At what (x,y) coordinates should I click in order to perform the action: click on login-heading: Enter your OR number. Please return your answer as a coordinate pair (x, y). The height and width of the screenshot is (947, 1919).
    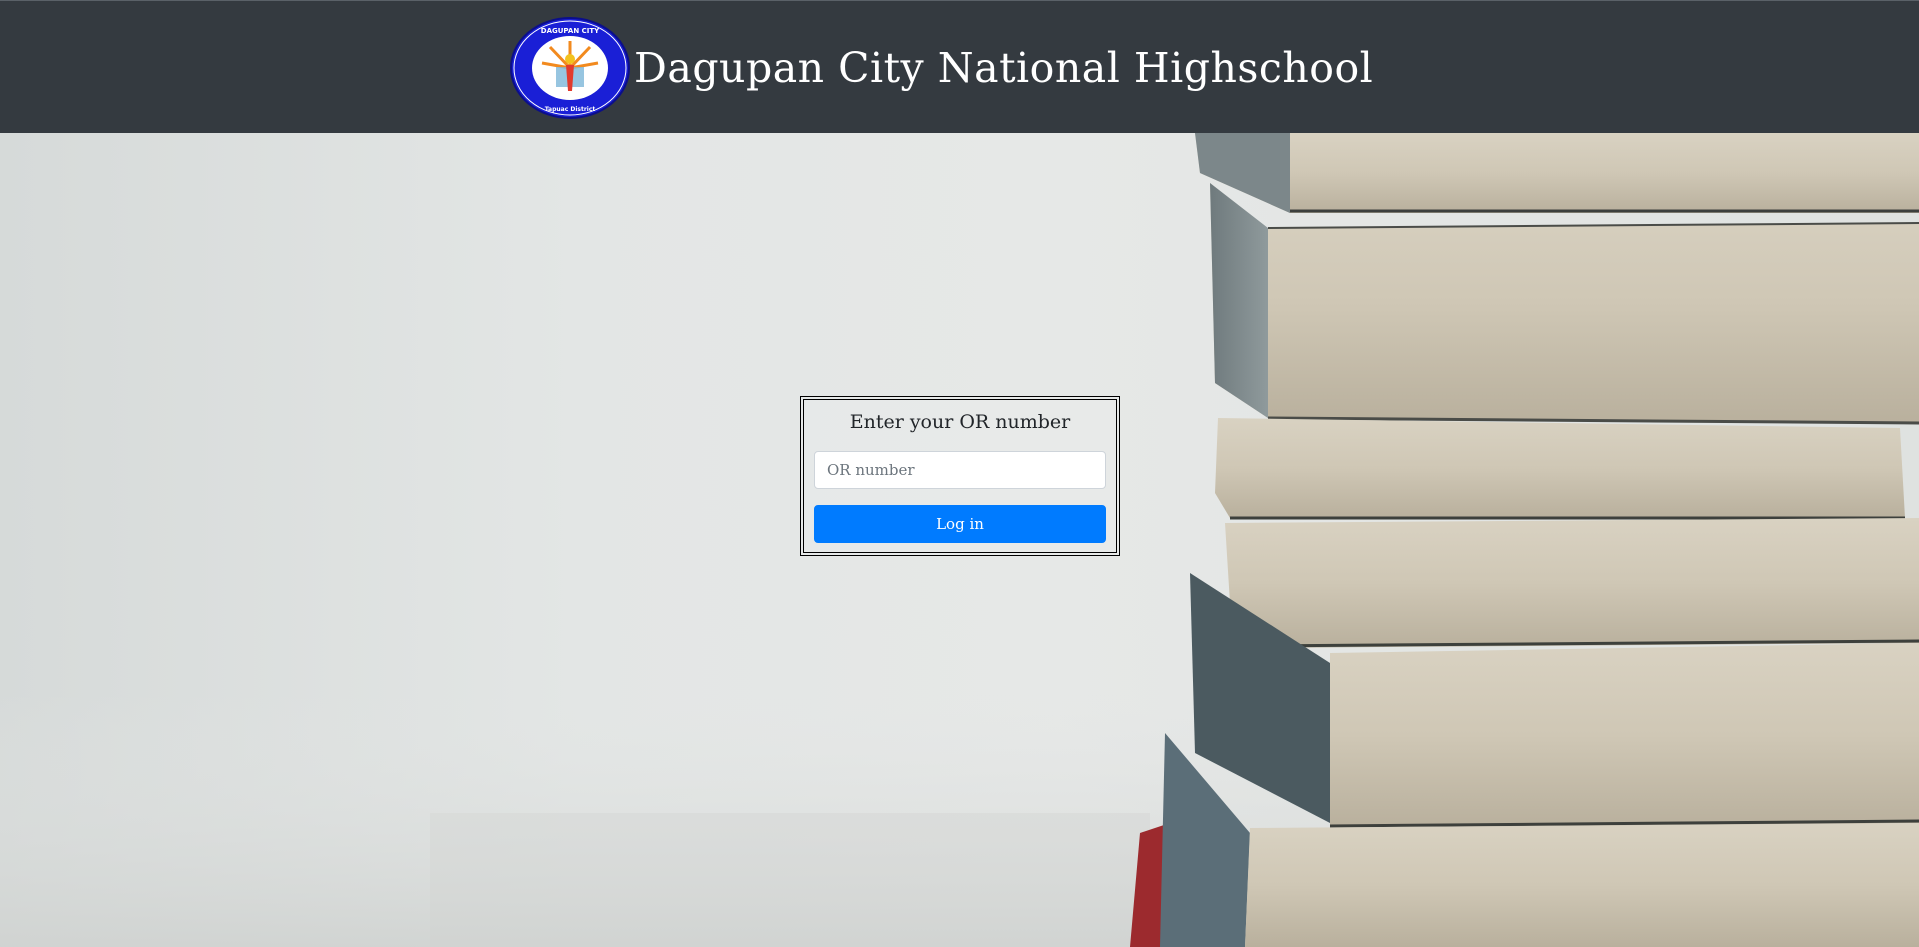
    Looking at the image, I should click on (960, 422).